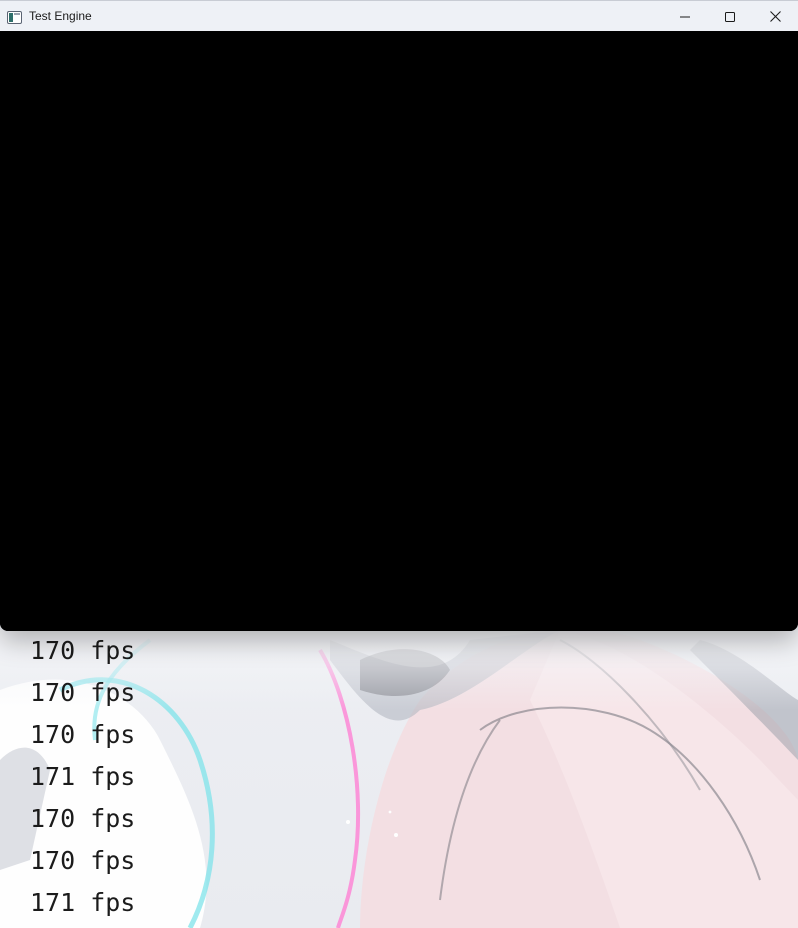 The height and width of the screenshot is (928, 798). I want to click on maximize-button, so click(730, 16).